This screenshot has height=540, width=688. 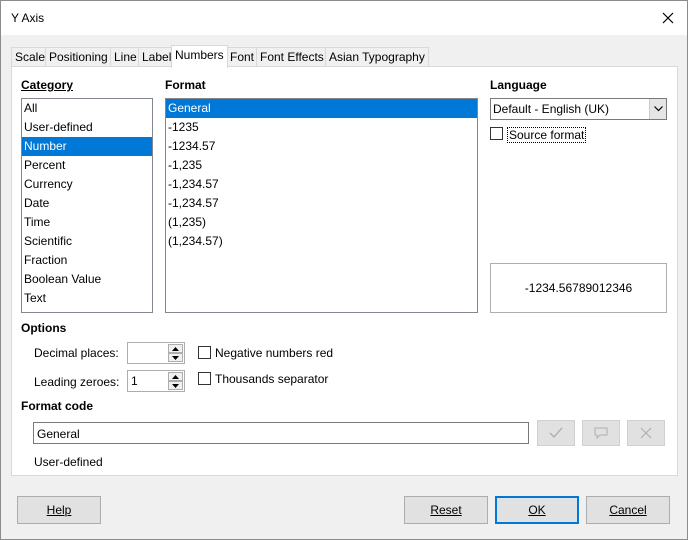 I want to click on reset-button: Reset, so click(x=446, y=510).